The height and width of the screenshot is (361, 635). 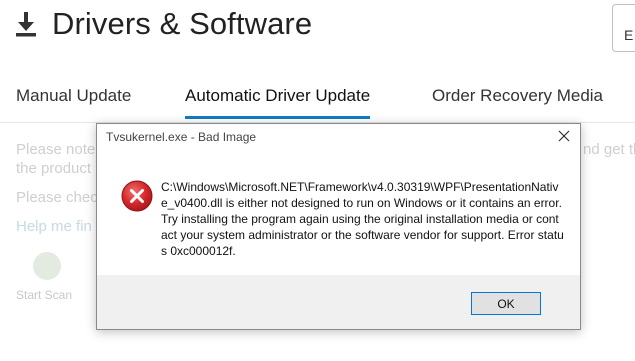 What do you see at coordinates (609, 149) in the screenshot?
I see `background-text-line1-right: nd get the` at bounding box center [609, 149].